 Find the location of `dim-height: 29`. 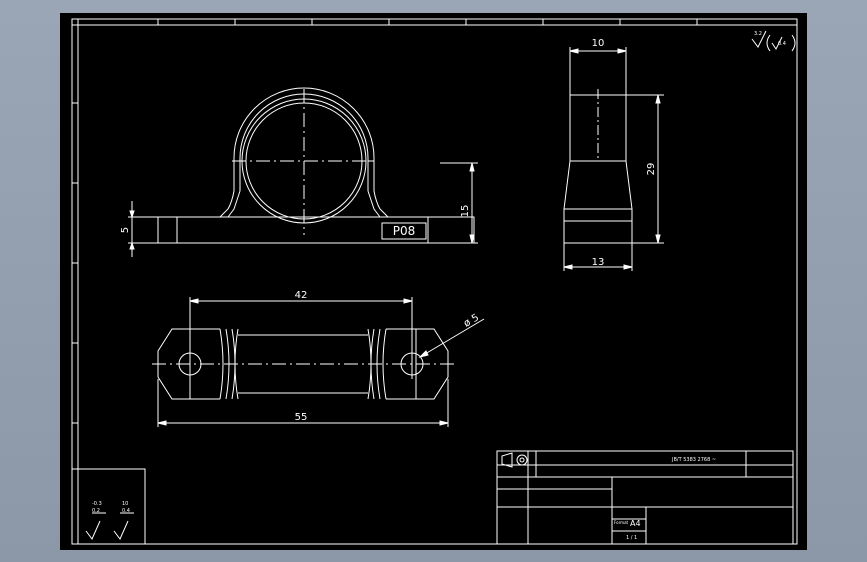

dim-height: 29 is located at coordinates (651, 169).